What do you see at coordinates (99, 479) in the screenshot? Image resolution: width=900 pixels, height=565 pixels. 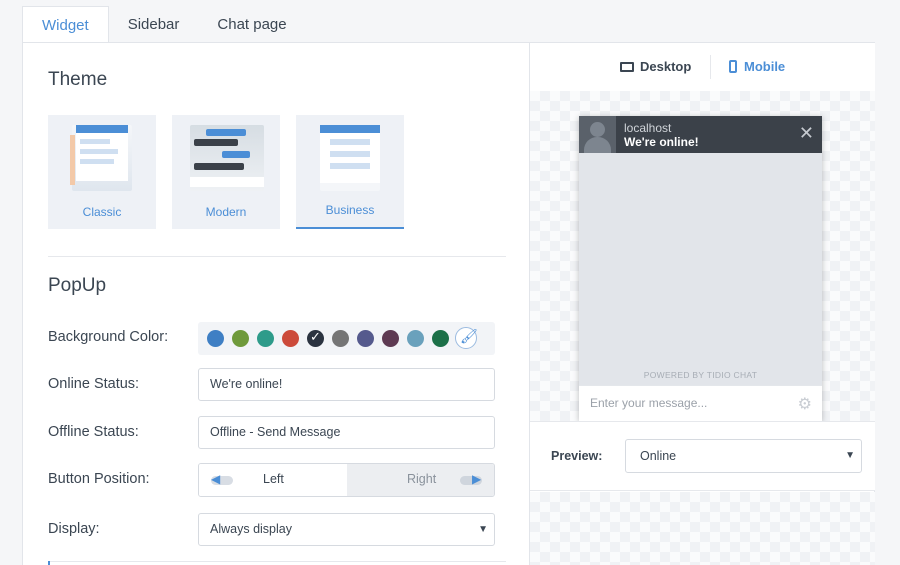 I see `button-position-label: Button Position:` at bounding box center [99, 479].